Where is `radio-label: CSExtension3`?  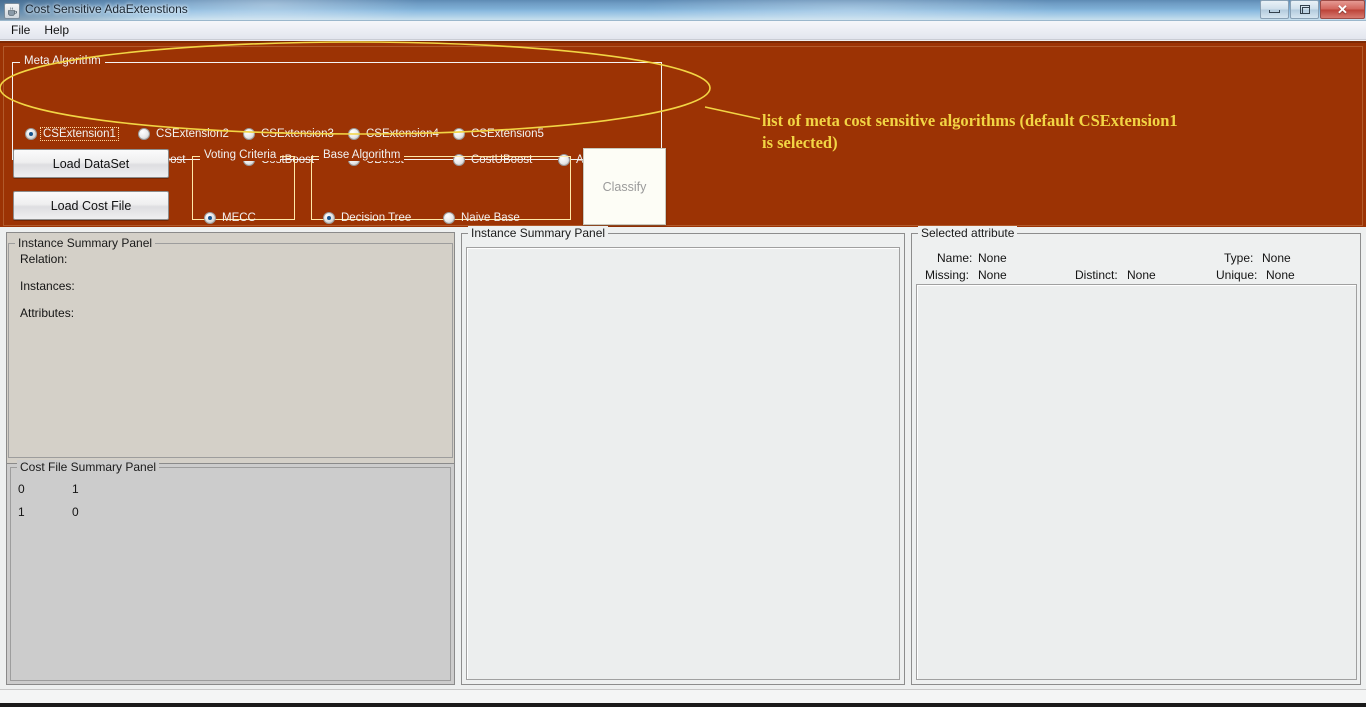
radio-label: CSExtension3 is located at coordinates (297, 134).